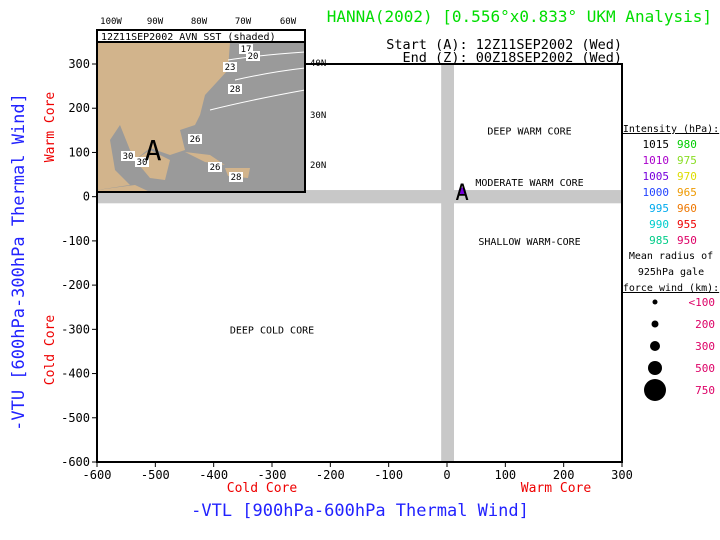  I want to click on contour-label: 30, so click(128, 157).